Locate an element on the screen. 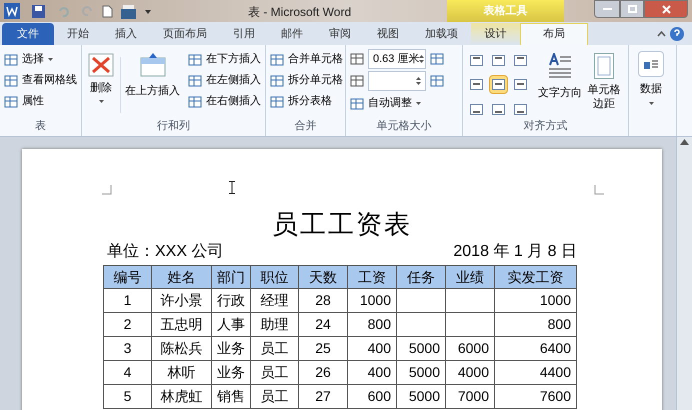 This screenshot has height=410, width=692. collapse-ribbon-icon is located at coordinates (661, 34).